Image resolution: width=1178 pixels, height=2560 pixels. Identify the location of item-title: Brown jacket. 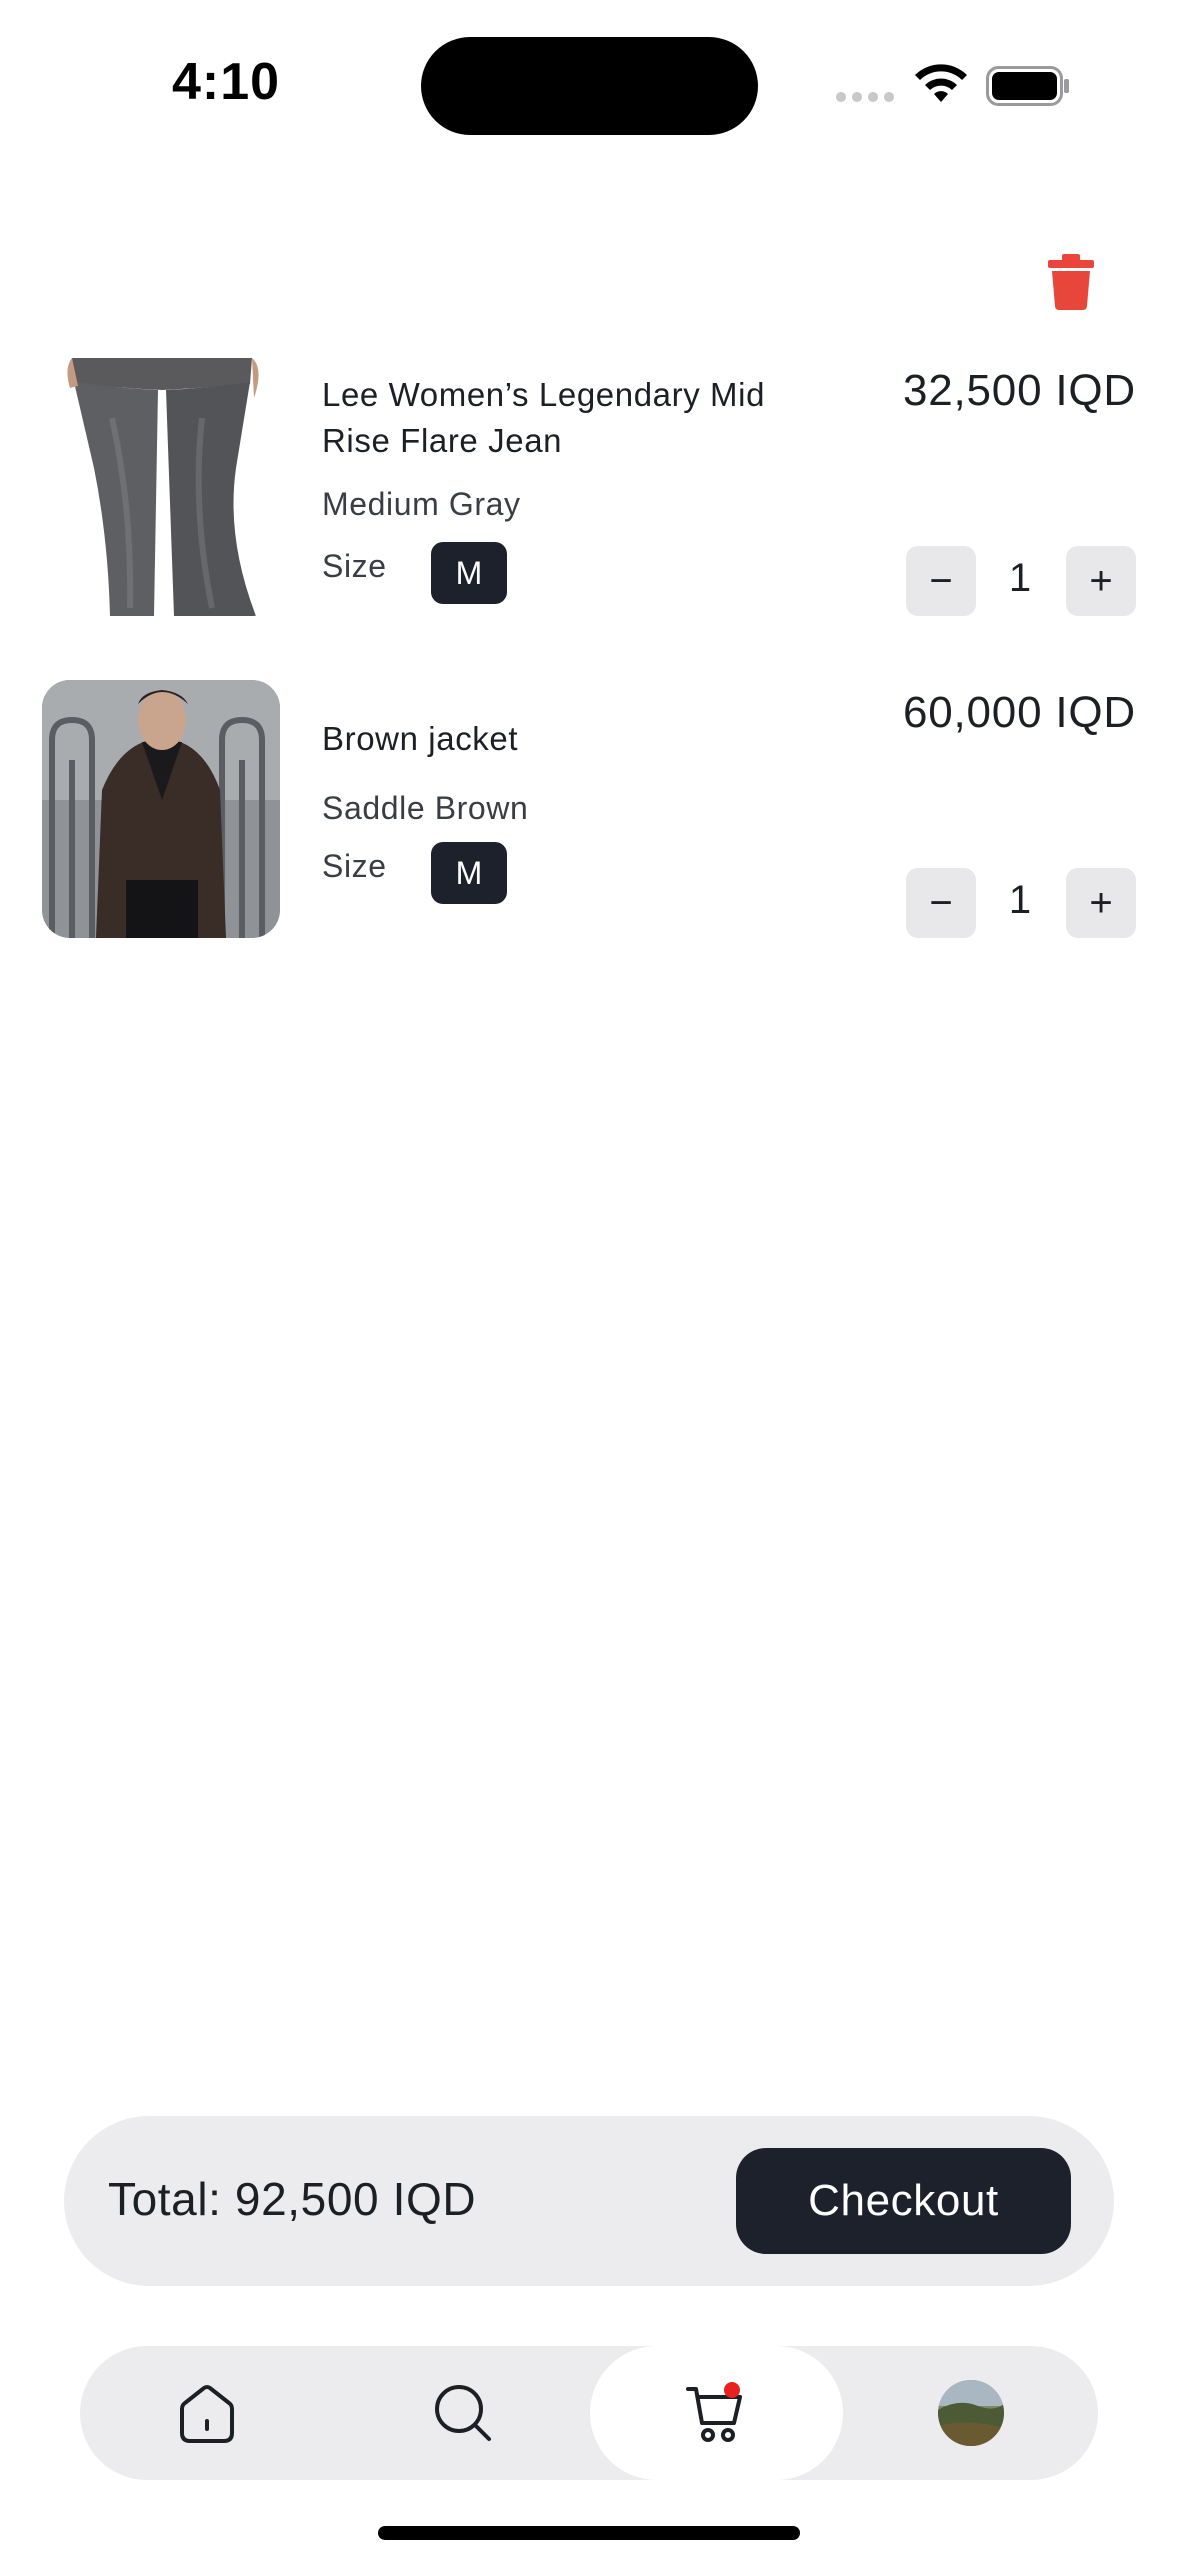
(582, 739).